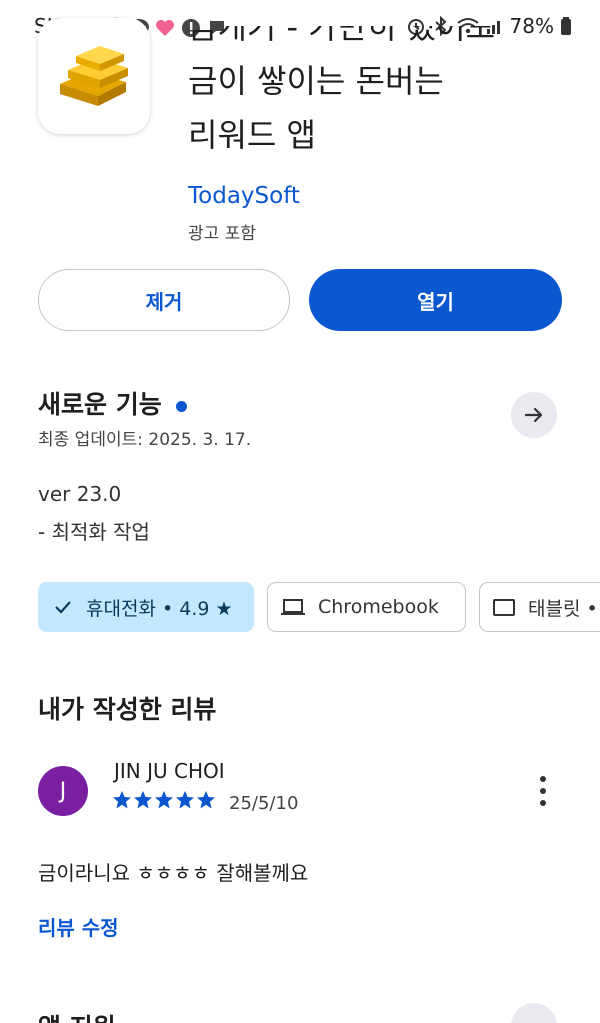  I want to click on app-title-line3: 리워드 앱, so click(252, 135).